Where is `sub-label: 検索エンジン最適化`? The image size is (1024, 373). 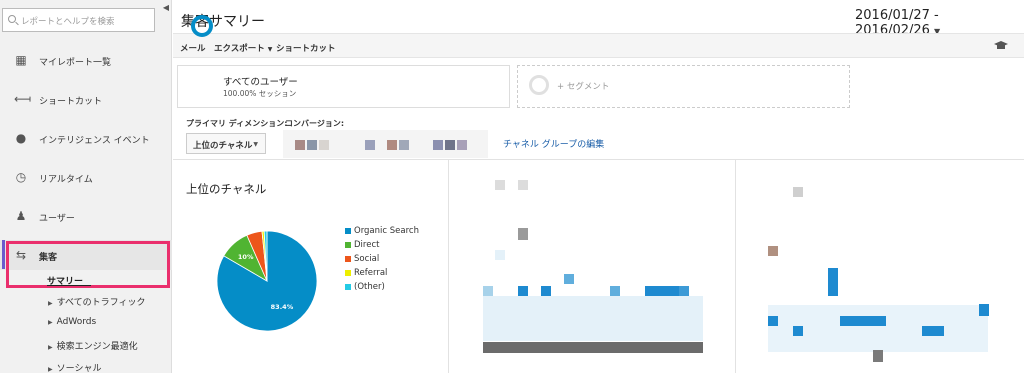 sub-label: 検索エンジン最適化 is located at coordinates (97, 347).